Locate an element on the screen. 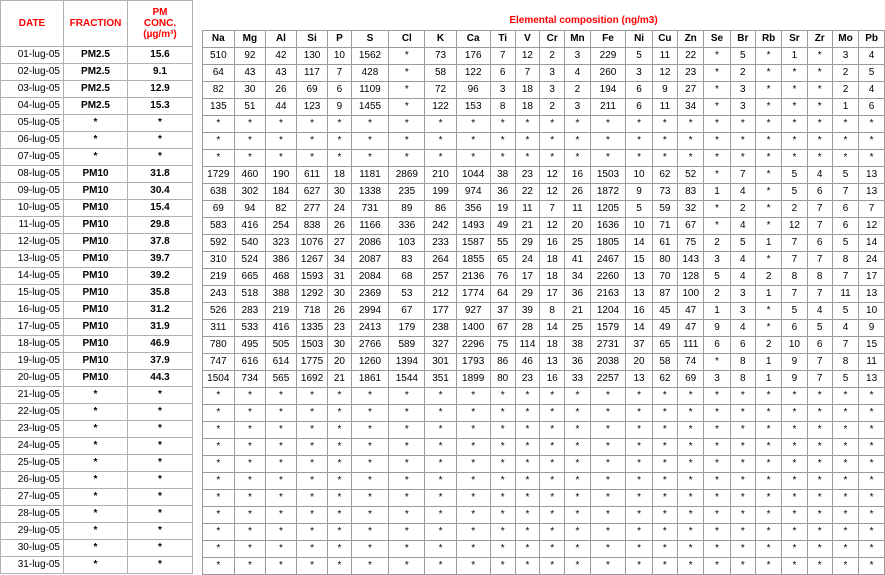 The image size is (885, 575). conc-cell: * is located at coordinates (160, 395).